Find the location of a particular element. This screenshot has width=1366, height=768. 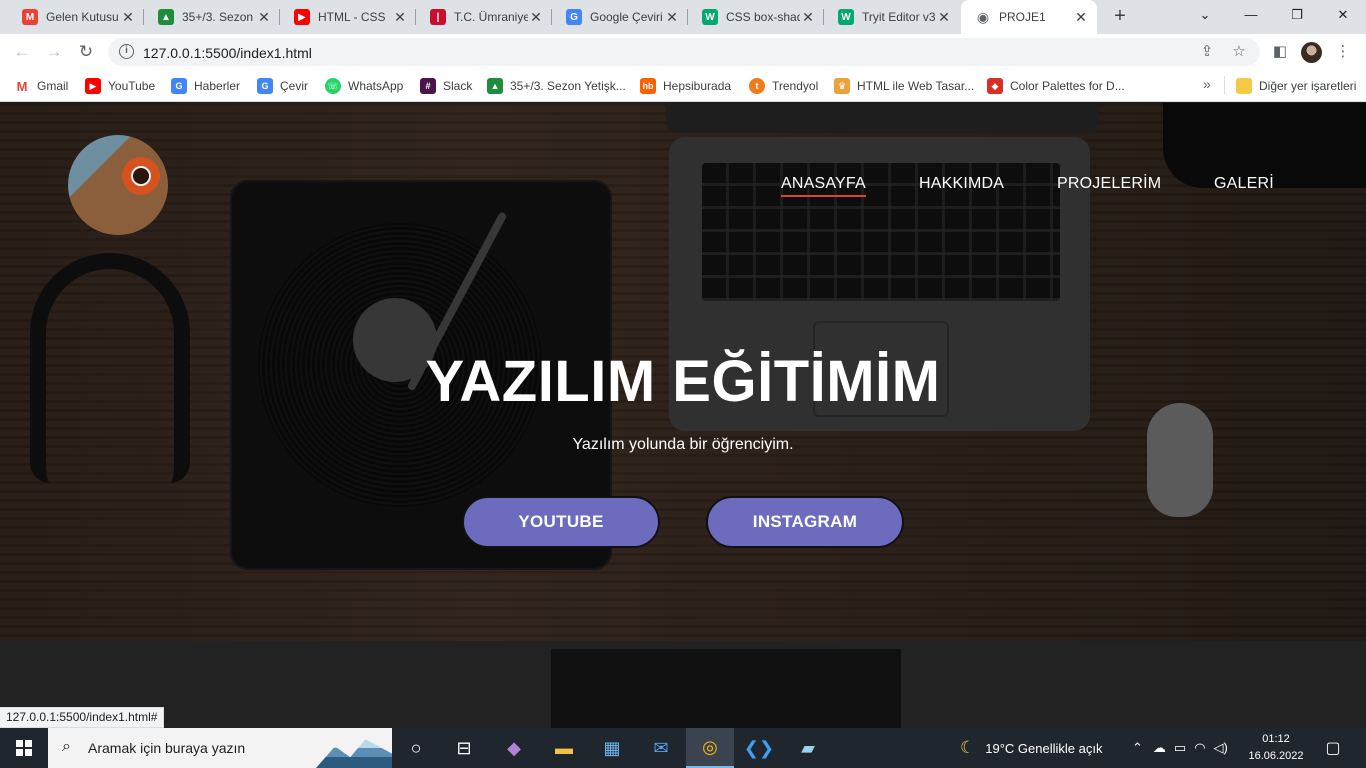

bookmark-gmail: M Gmail is located at coordinates (41, 86).